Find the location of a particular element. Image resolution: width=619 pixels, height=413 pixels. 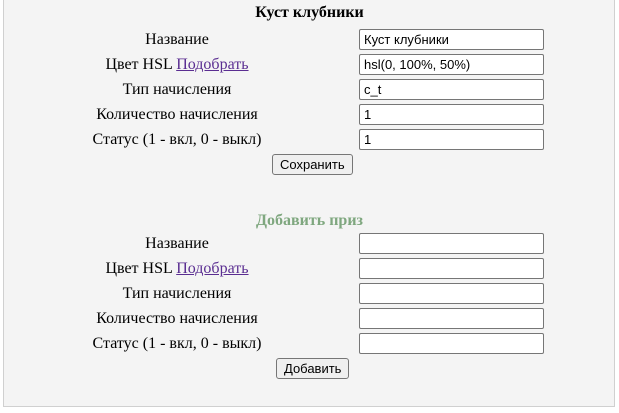

add-amount-input is located at coordinates (451, 318).